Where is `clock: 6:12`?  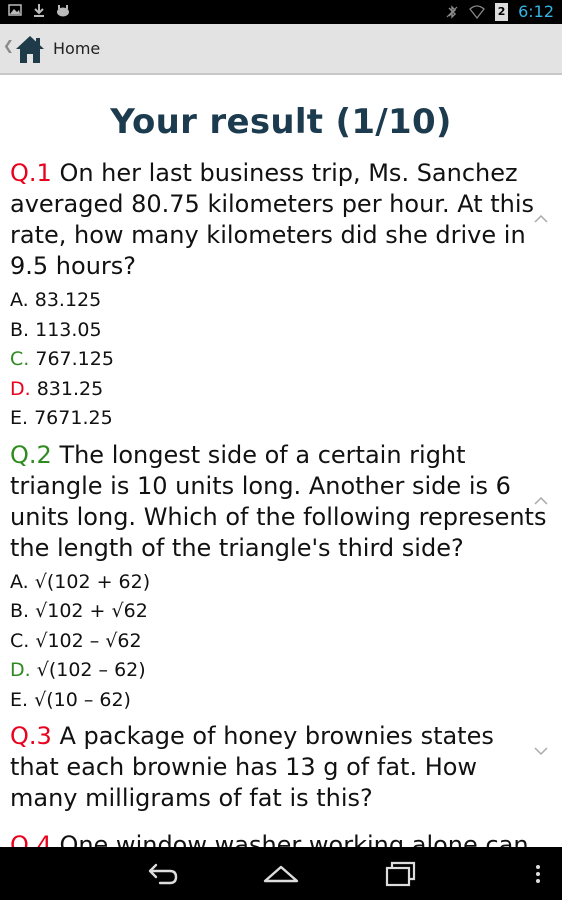 clock: 6:12 is located at coordinates (536, 11).